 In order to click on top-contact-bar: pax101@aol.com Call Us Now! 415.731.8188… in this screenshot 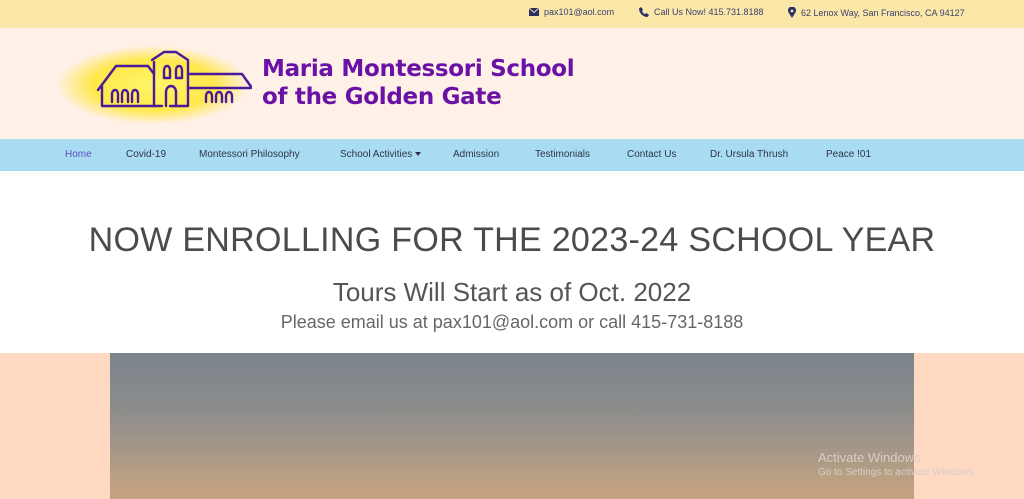, I will do `click(512, 14)`.